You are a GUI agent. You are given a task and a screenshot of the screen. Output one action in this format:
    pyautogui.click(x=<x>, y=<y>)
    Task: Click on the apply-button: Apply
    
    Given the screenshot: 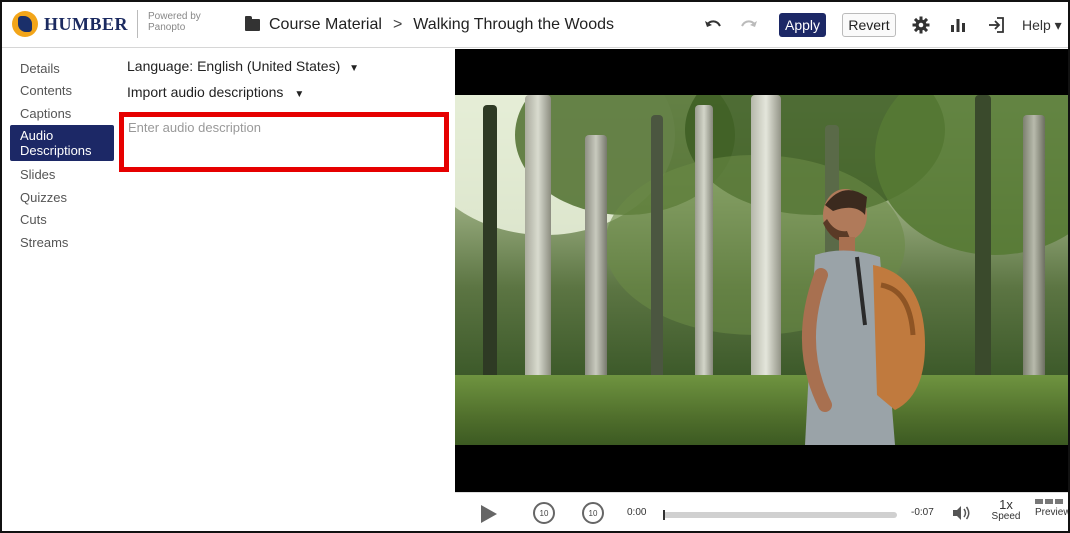 What is the action you would take?
    pyautogui.click(x=802, y=25)
    